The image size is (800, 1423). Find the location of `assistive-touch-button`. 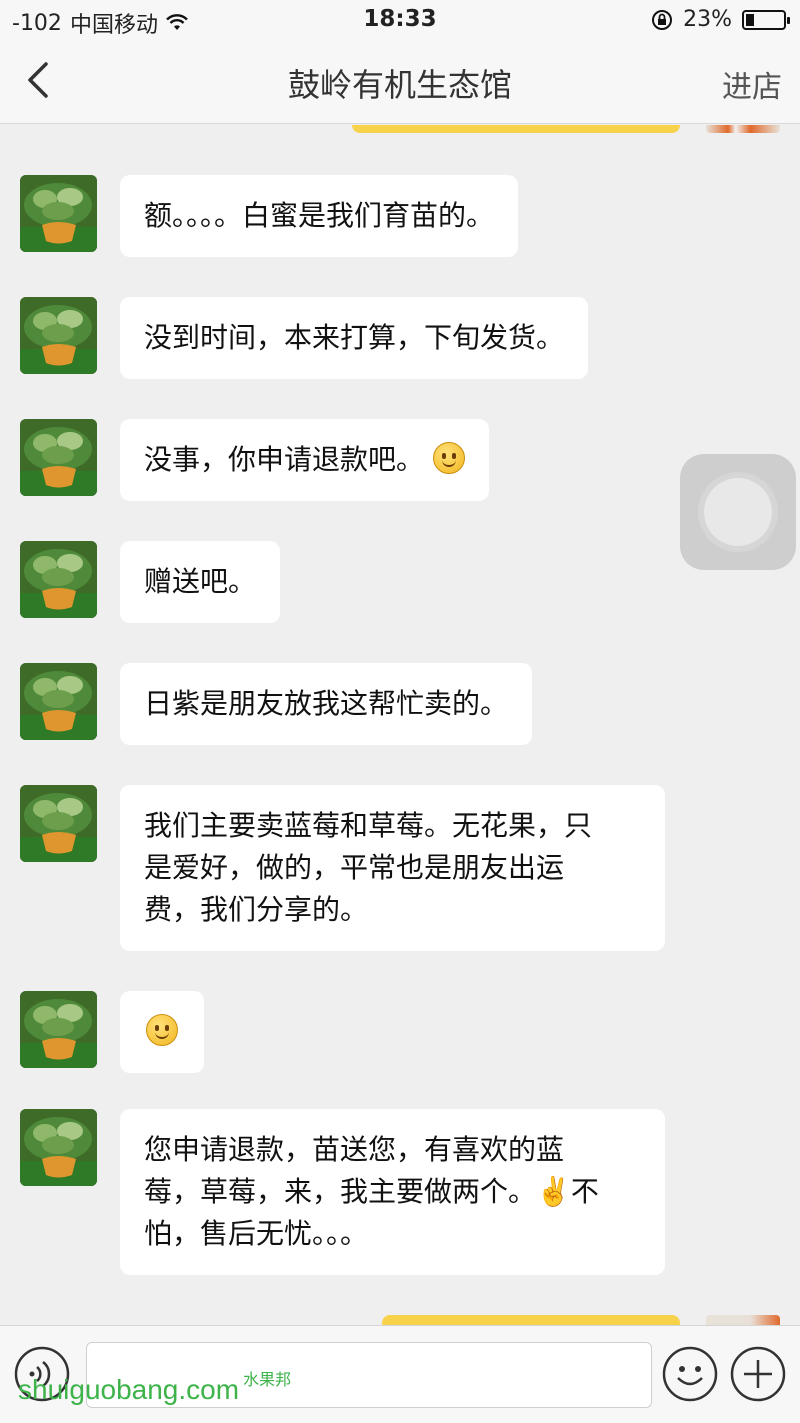

assistive-touch-button is located at coordinates (738, 512).